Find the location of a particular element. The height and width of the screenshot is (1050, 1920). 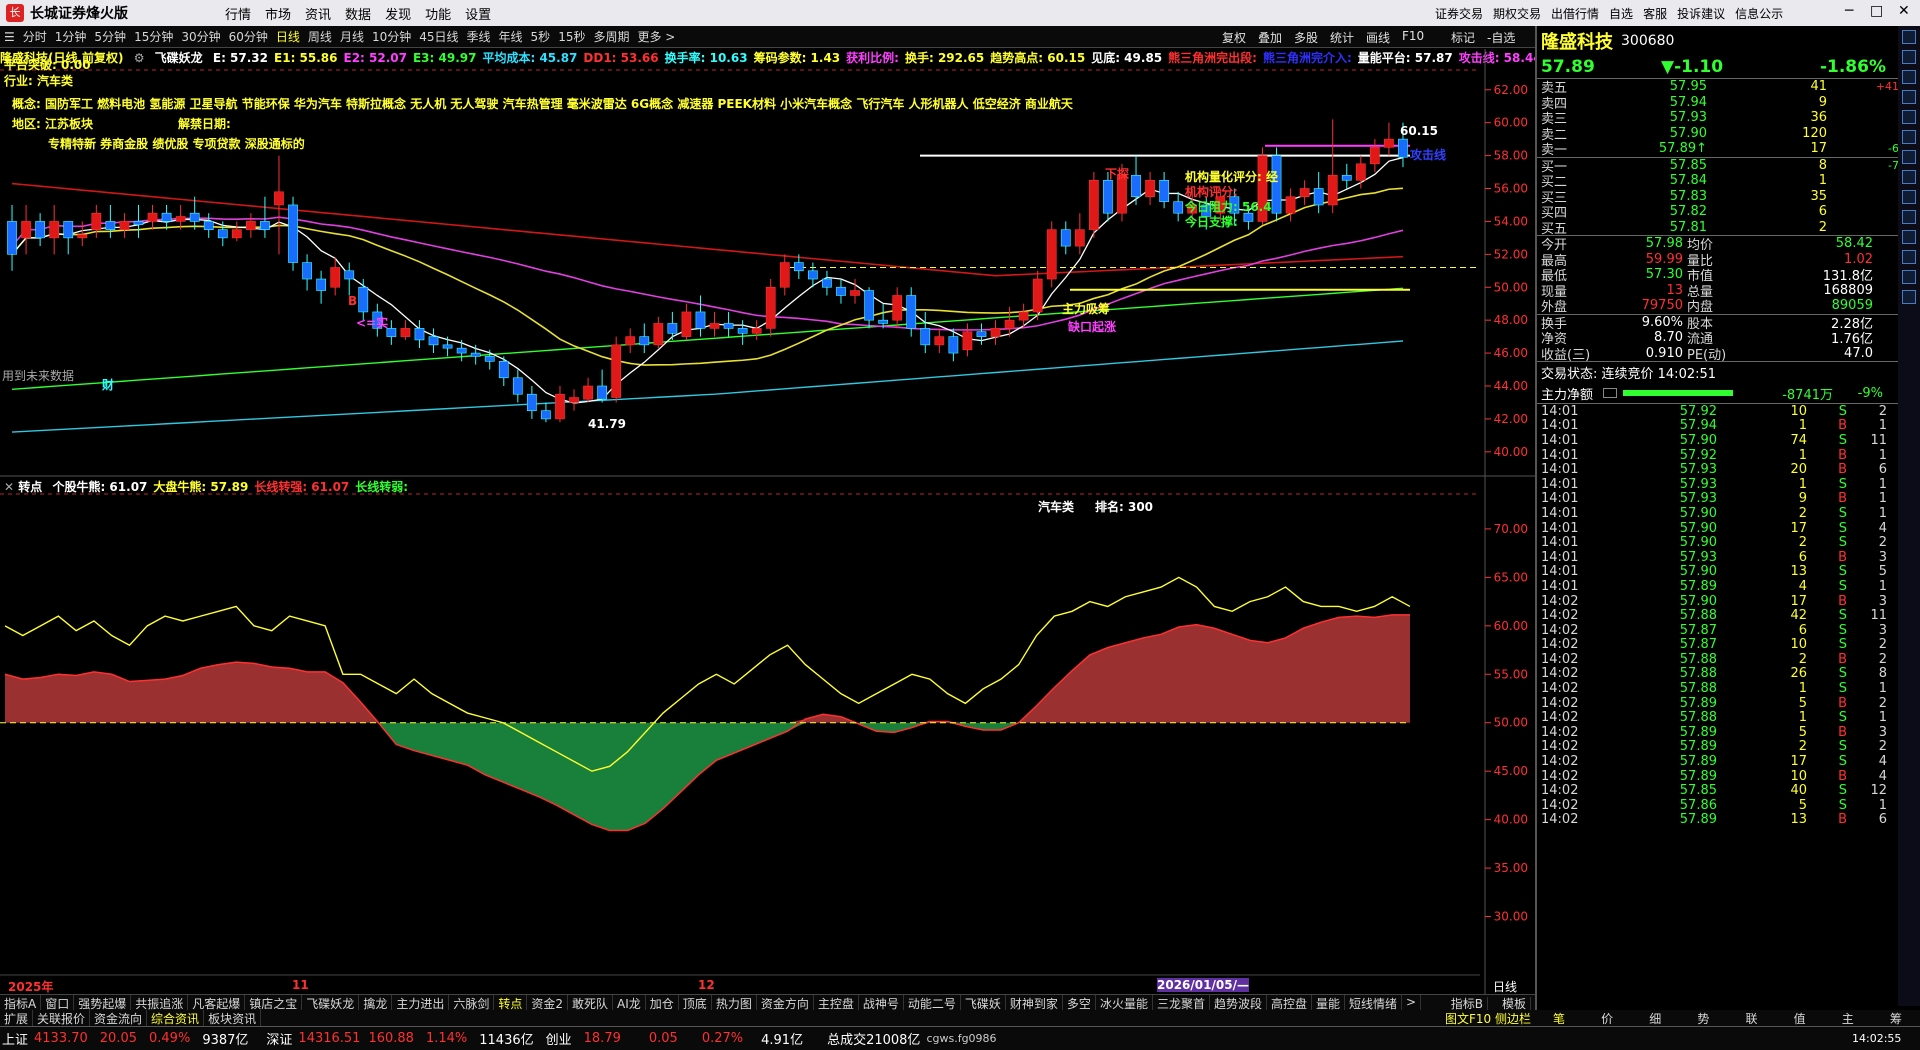

indicator-tab: 短线情绪 is located at coordinates (1374, 1003).